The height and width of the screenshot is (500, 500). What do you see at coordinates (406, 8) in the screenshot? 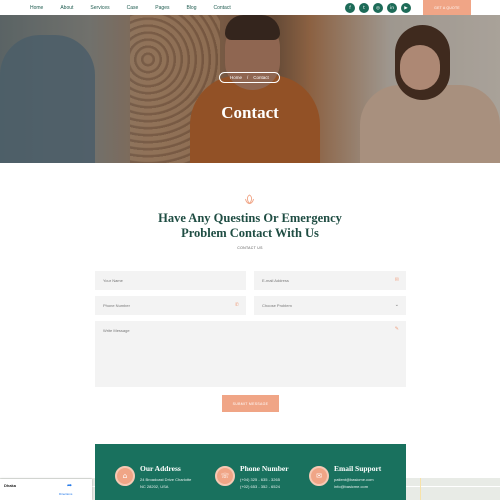
I see `youtube-icon: ▶` at bounding box center [406, 8].